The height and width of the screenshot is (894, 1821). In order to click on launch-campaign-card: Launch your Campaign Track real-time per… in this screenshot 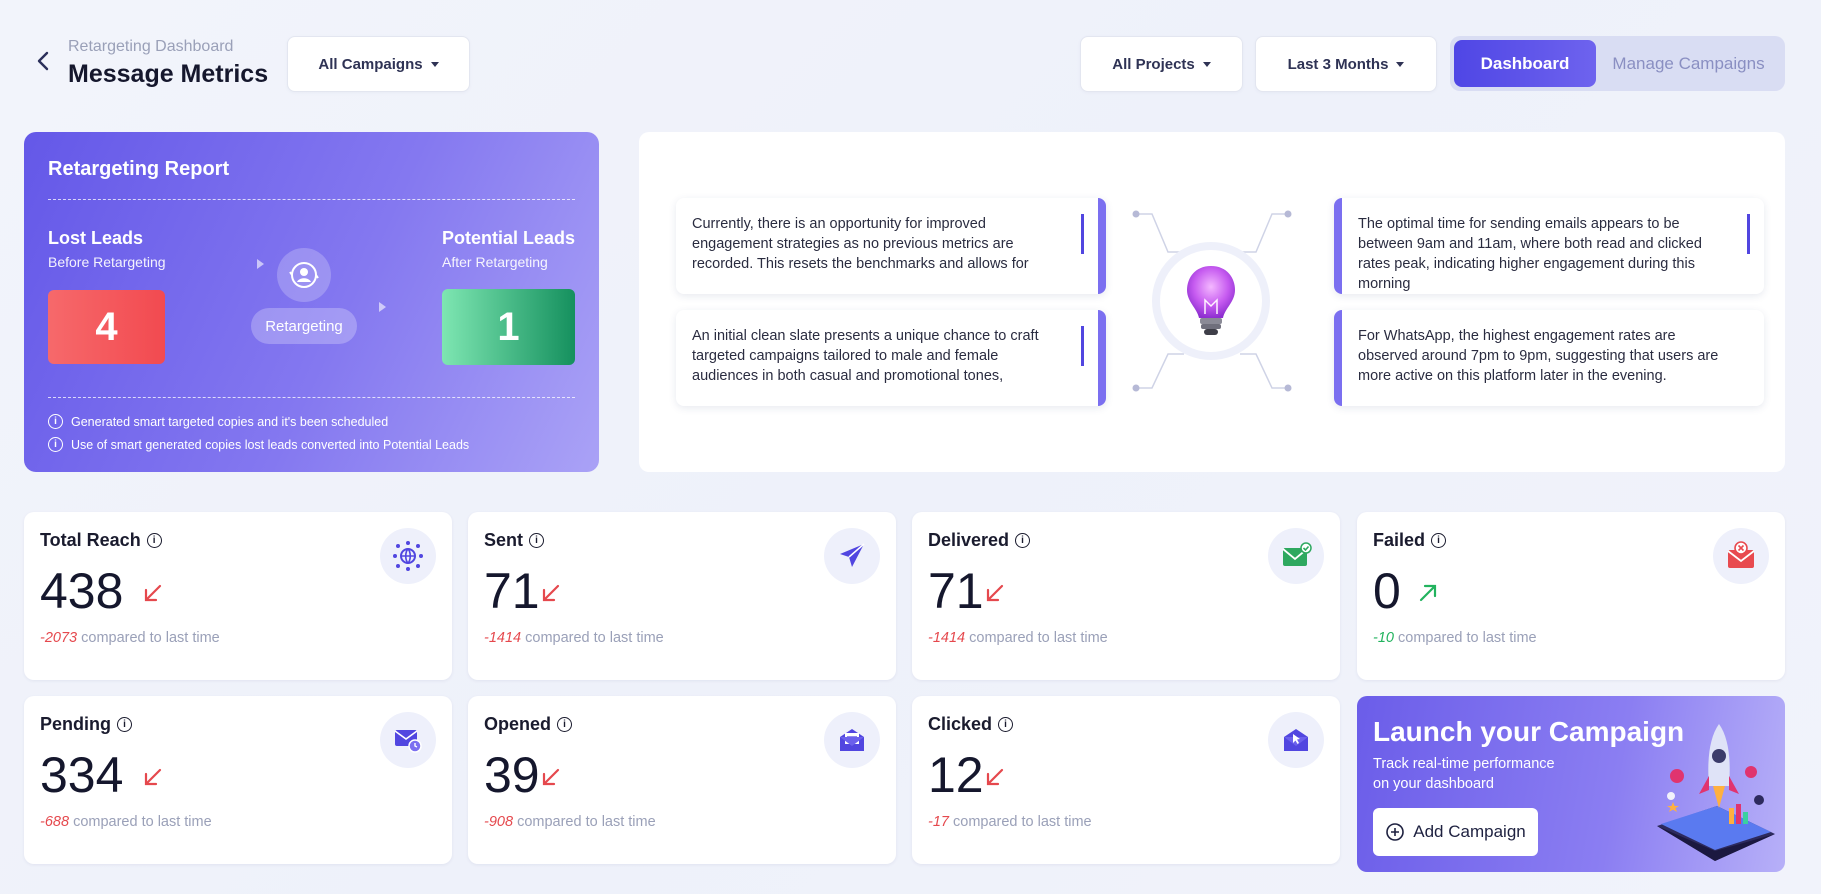, I will do `click(1571, 784)`.